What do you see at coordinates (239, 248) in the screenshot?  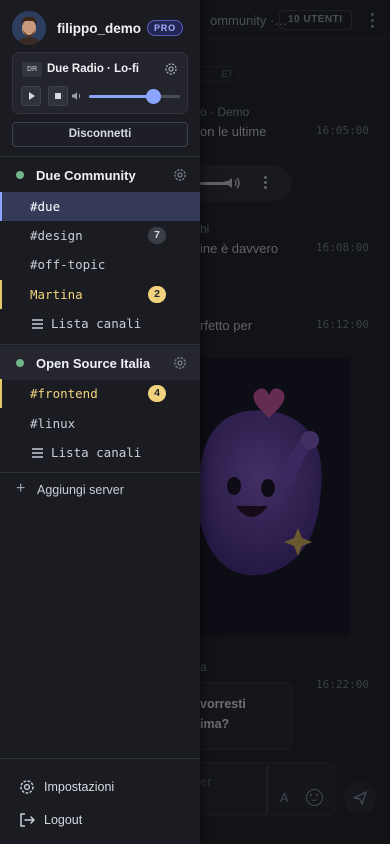 I see `message-text: ine è davvero` at bounding box center [239, 248].